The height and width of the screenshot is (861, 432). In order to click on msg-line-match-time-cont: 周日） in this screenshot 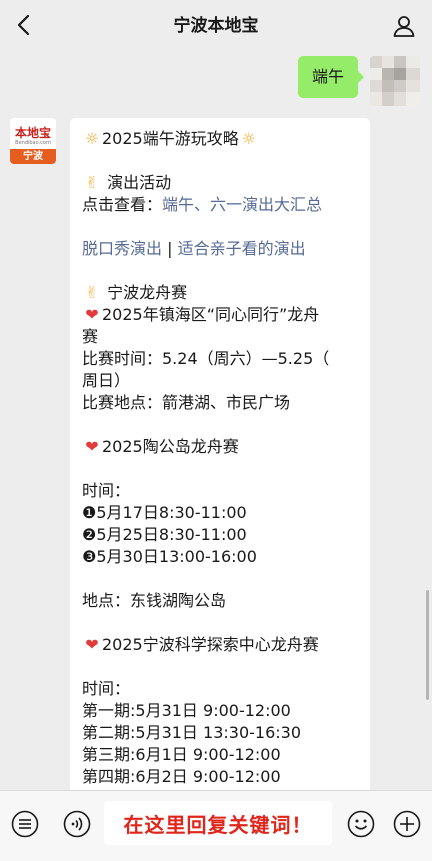, I will do `click(106, 380)`.